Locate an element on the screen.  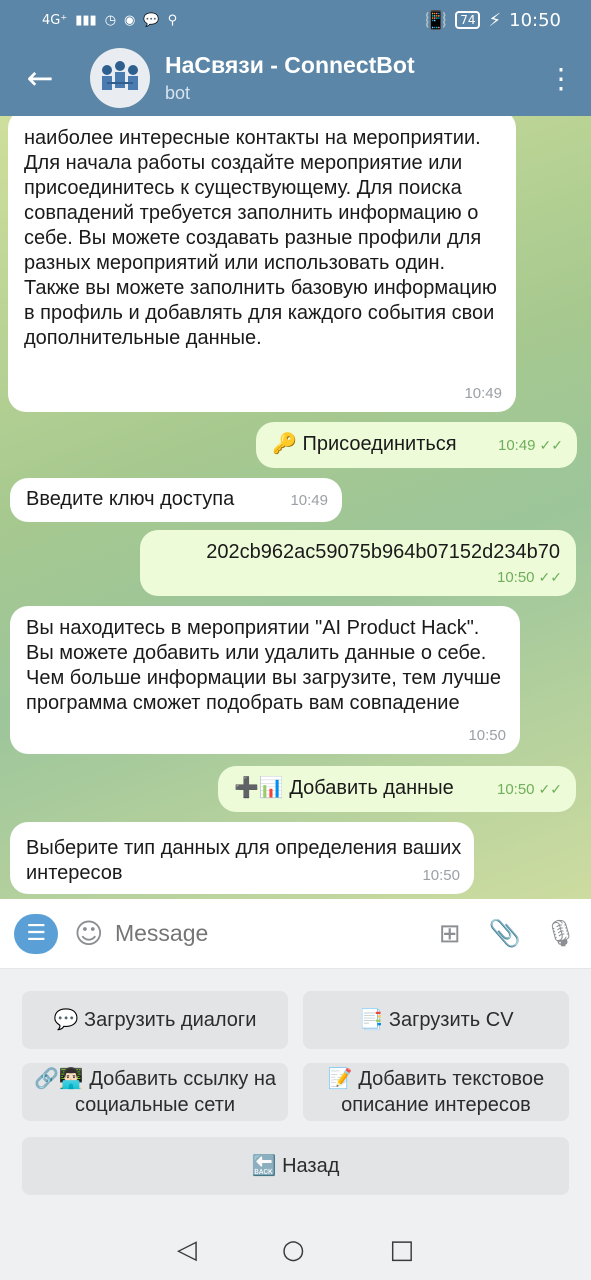
message-input is located at coordinates (262, 933).